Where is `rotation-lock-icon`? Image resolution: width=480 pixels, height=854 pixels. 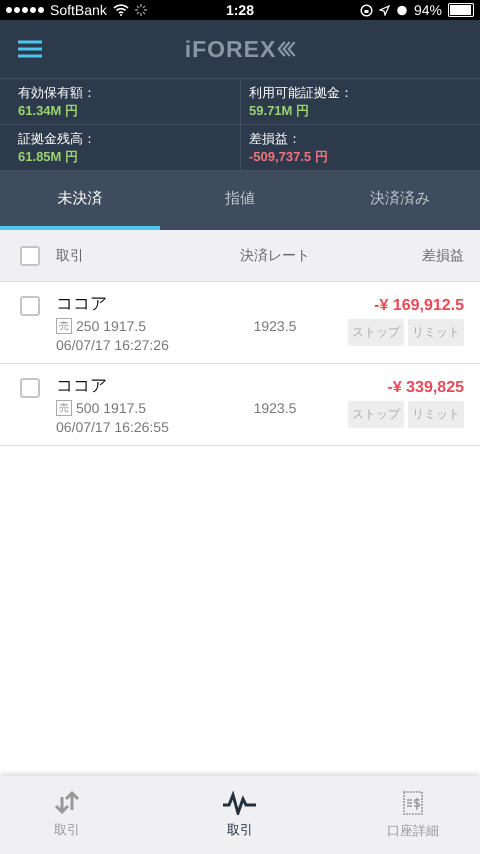
rotation-lock-icon is located at coordinates (366, 10).